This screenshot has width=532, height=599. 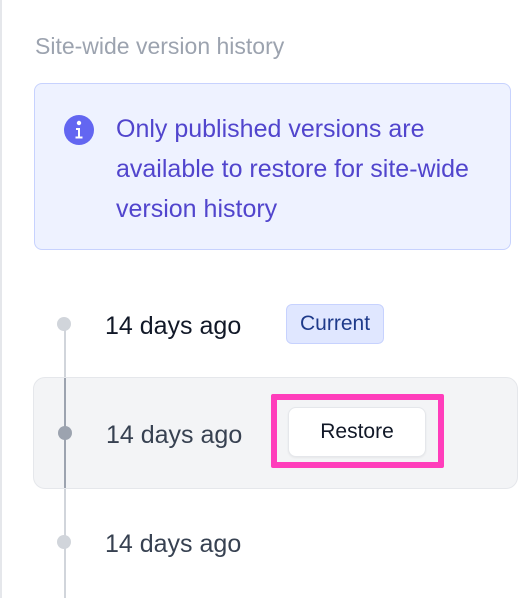 I want to click on panel-heading: Site-wide version history, so click(x=160, y=46).